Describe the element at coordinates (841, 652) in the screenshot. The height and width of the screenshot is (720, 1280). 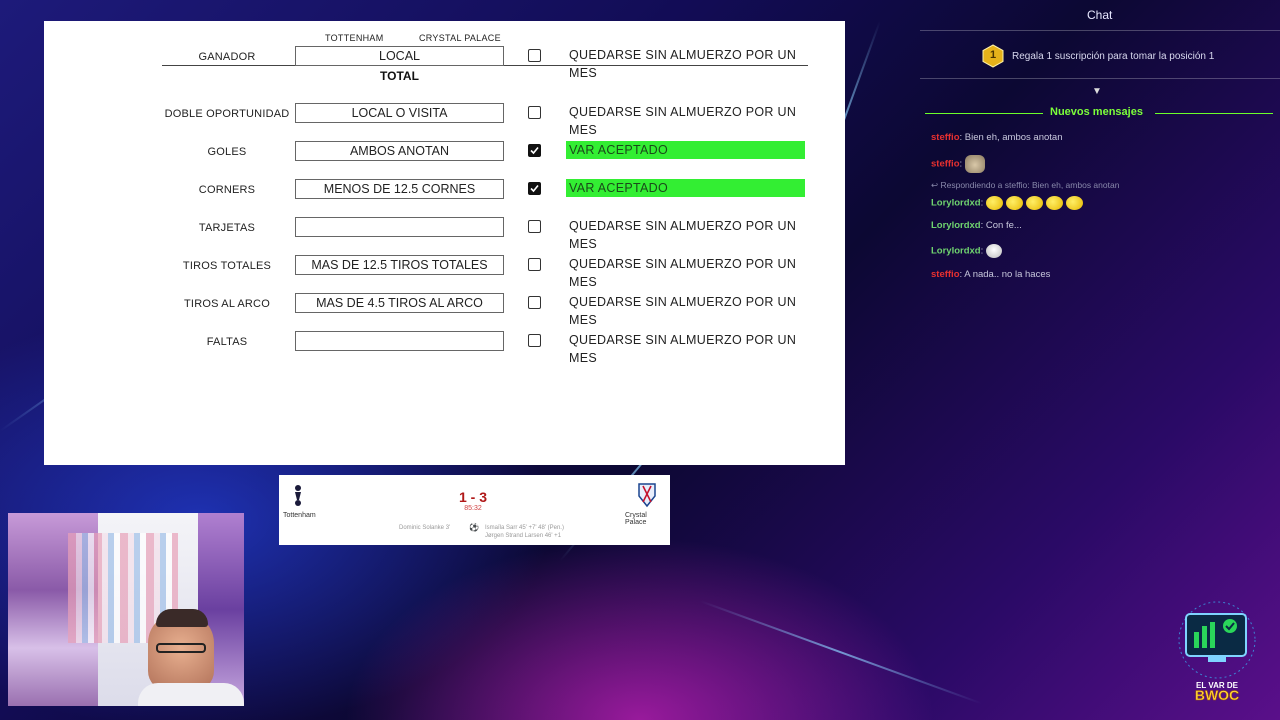
I see `bg-streak` at that location.